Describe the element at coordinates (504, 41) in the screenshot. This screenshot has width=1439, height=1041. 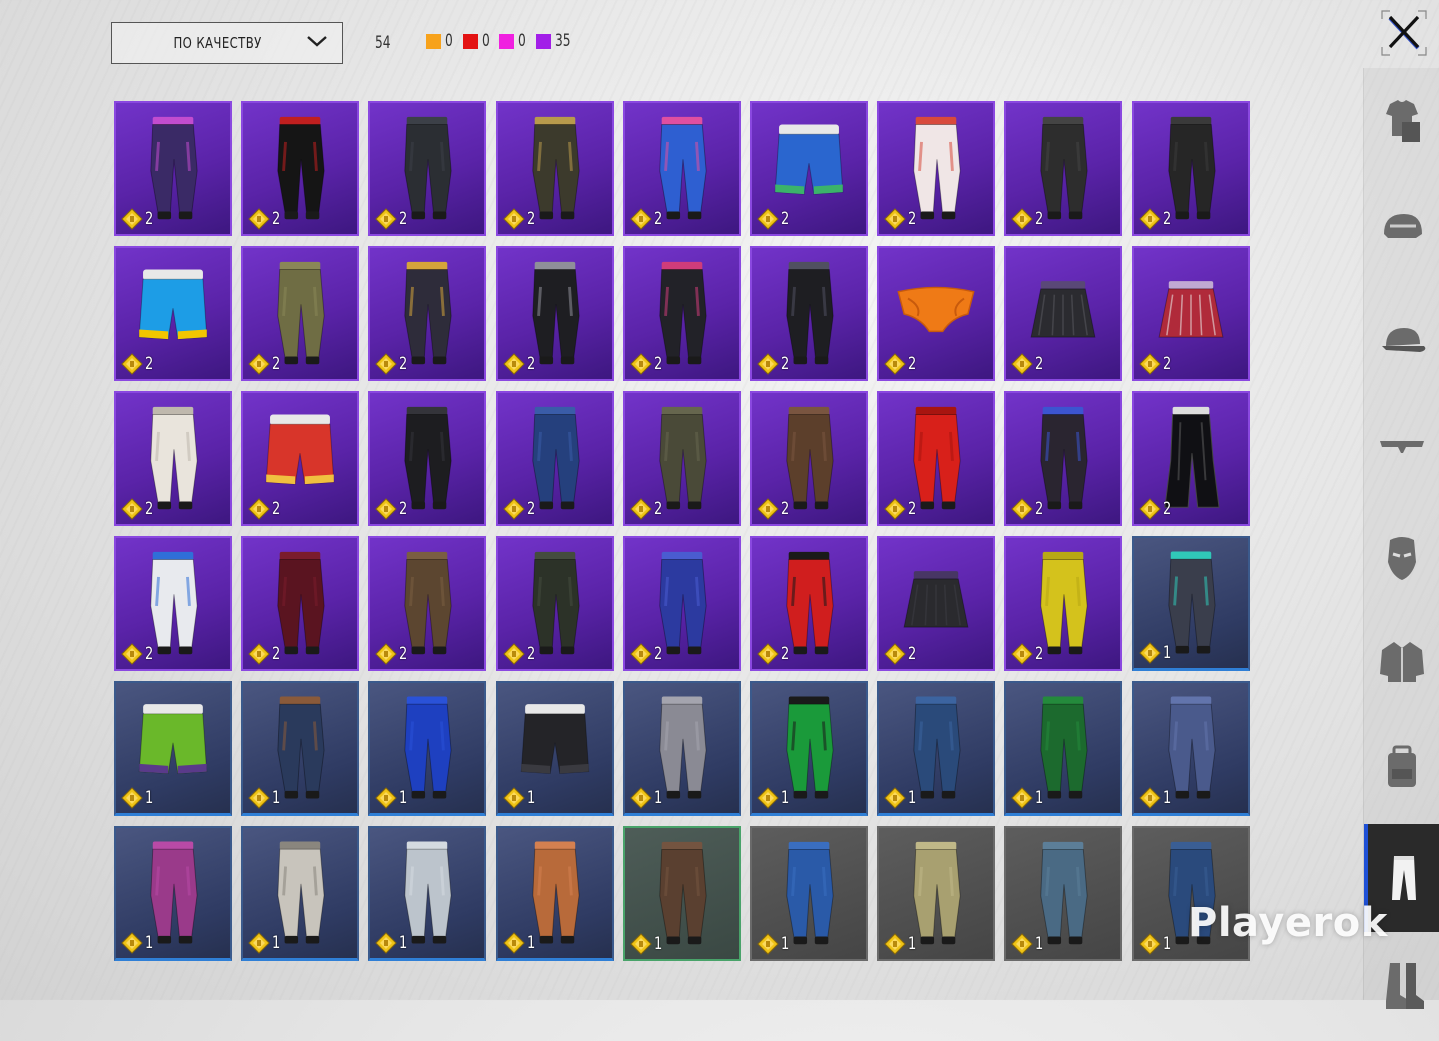
I see `quality-legend: 0 0 0 35` at that location.